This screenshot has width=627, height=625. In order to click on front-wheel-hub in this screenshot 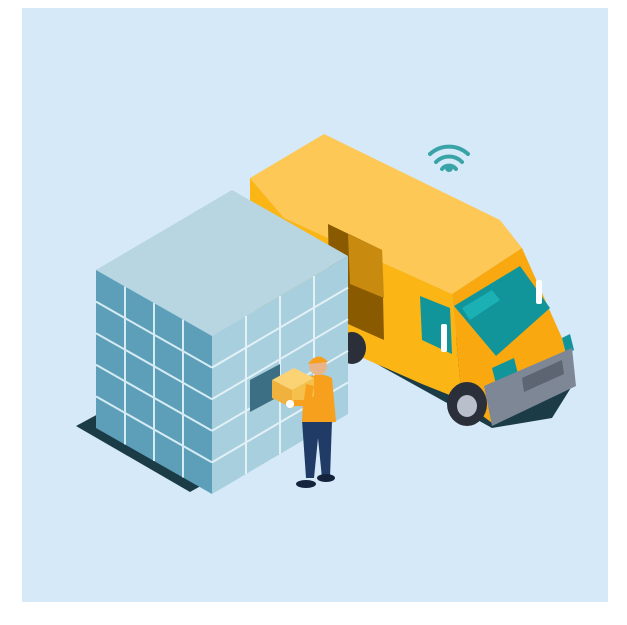, I will do `click(467, 406)`.